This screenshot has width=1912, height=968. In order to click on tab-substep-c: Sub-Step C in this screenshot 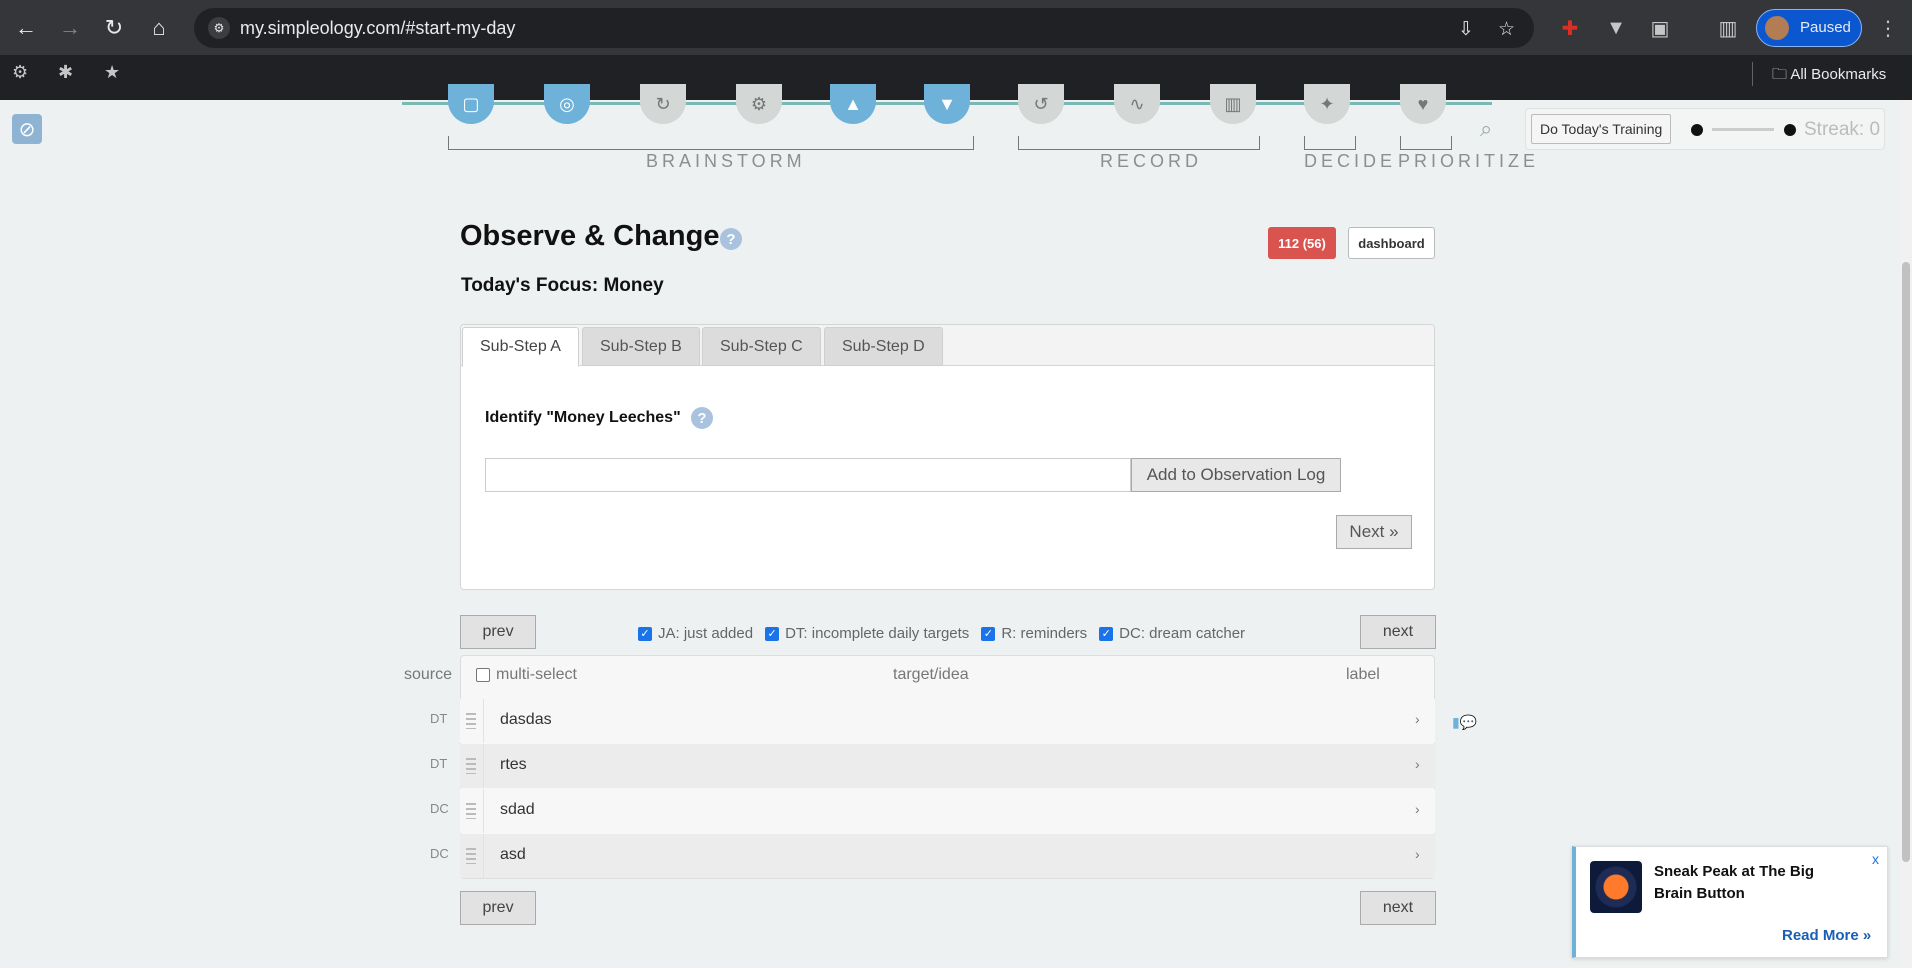, I will do `click(761, 346)`.